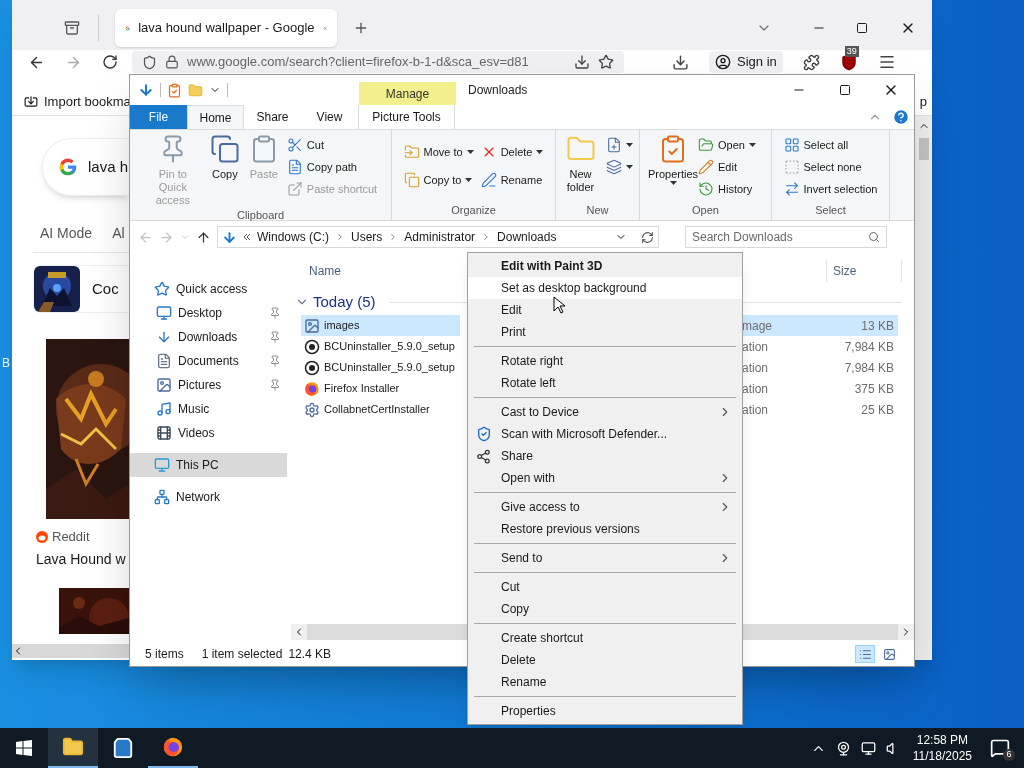  Describe the element at coordinates (66, 233) in the screenshot. I see `filter-tab: AI Mode` at that location.